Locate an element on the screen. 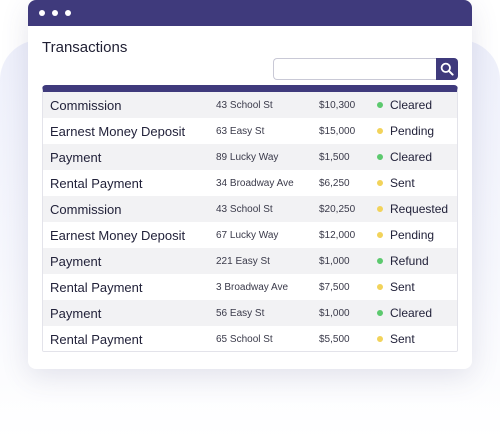 The width and height of the screenshot is (500, 440). transaction-address: 65 School St is located at coordinates (244, 339).